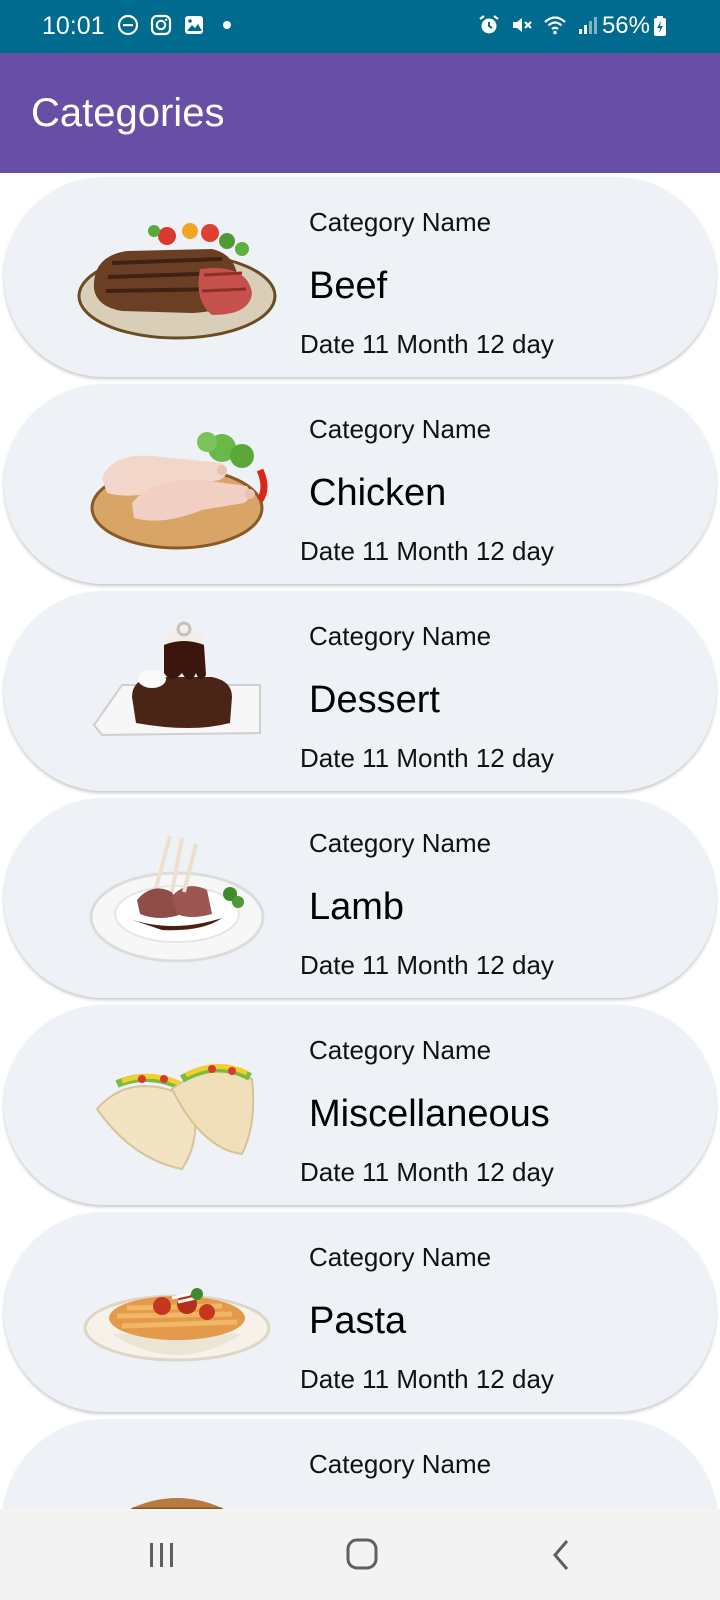 This screenshot has height=1600, width=720. I want to click on beef-steak-icon, so click(177, 281).